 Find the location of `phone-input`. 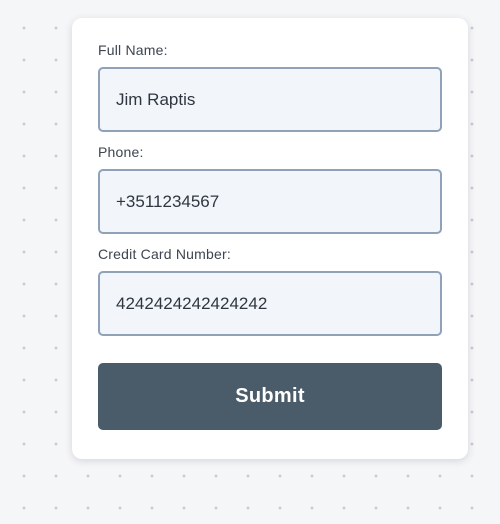

phone-input is located at coordinates (270, 201).